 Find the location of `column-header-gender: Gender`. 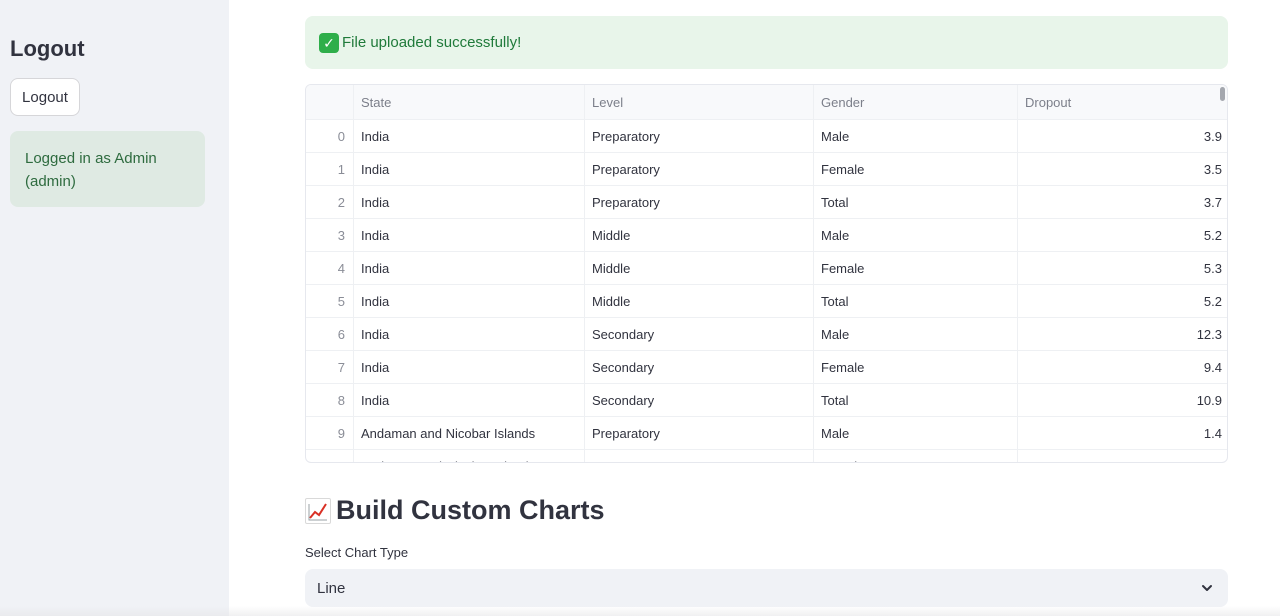

column-header-gender: Gender is located at coordinates (916, 102).